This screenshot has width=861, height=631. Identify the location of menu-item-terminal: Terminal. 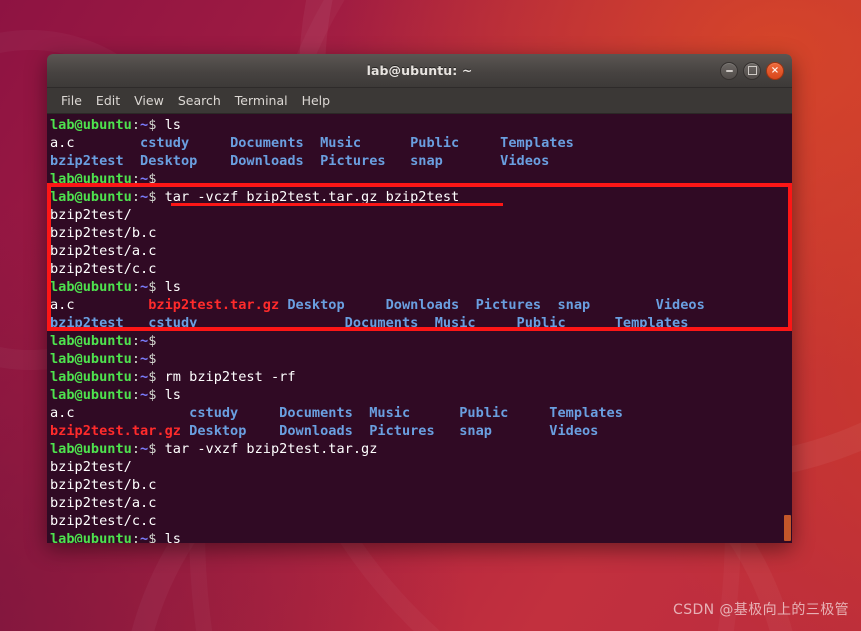
(261, 100).